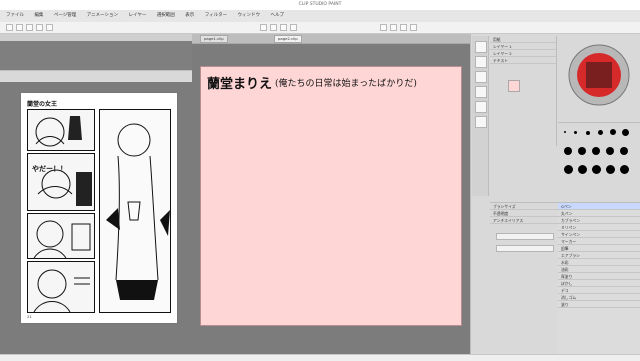 The image size is (640, 361). I want to click on menu-edit: 編集, so click(38, 15).